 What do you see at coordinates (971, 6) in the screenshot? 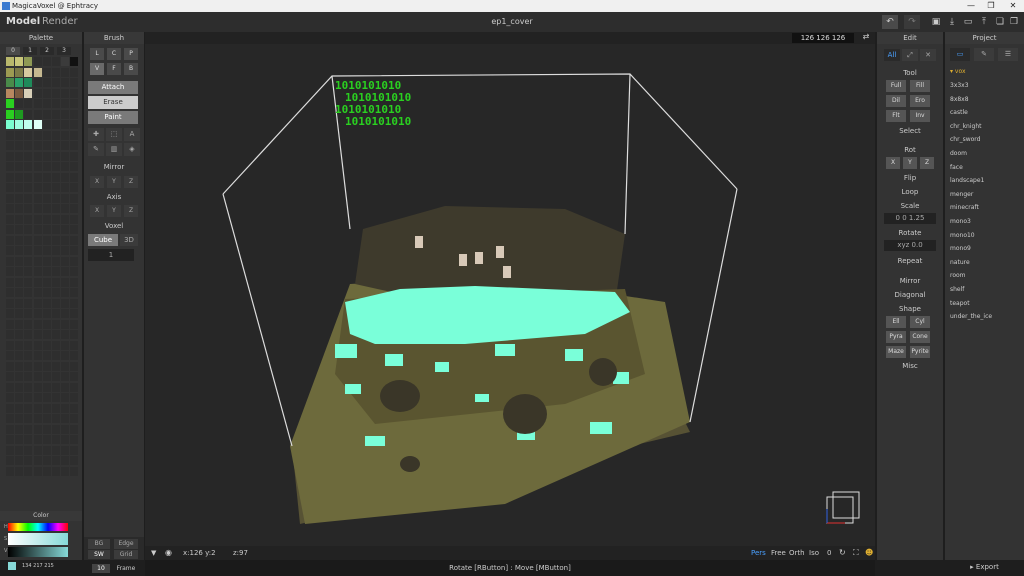
I see `minimize-icon: —` at bounding box center [971, 6].